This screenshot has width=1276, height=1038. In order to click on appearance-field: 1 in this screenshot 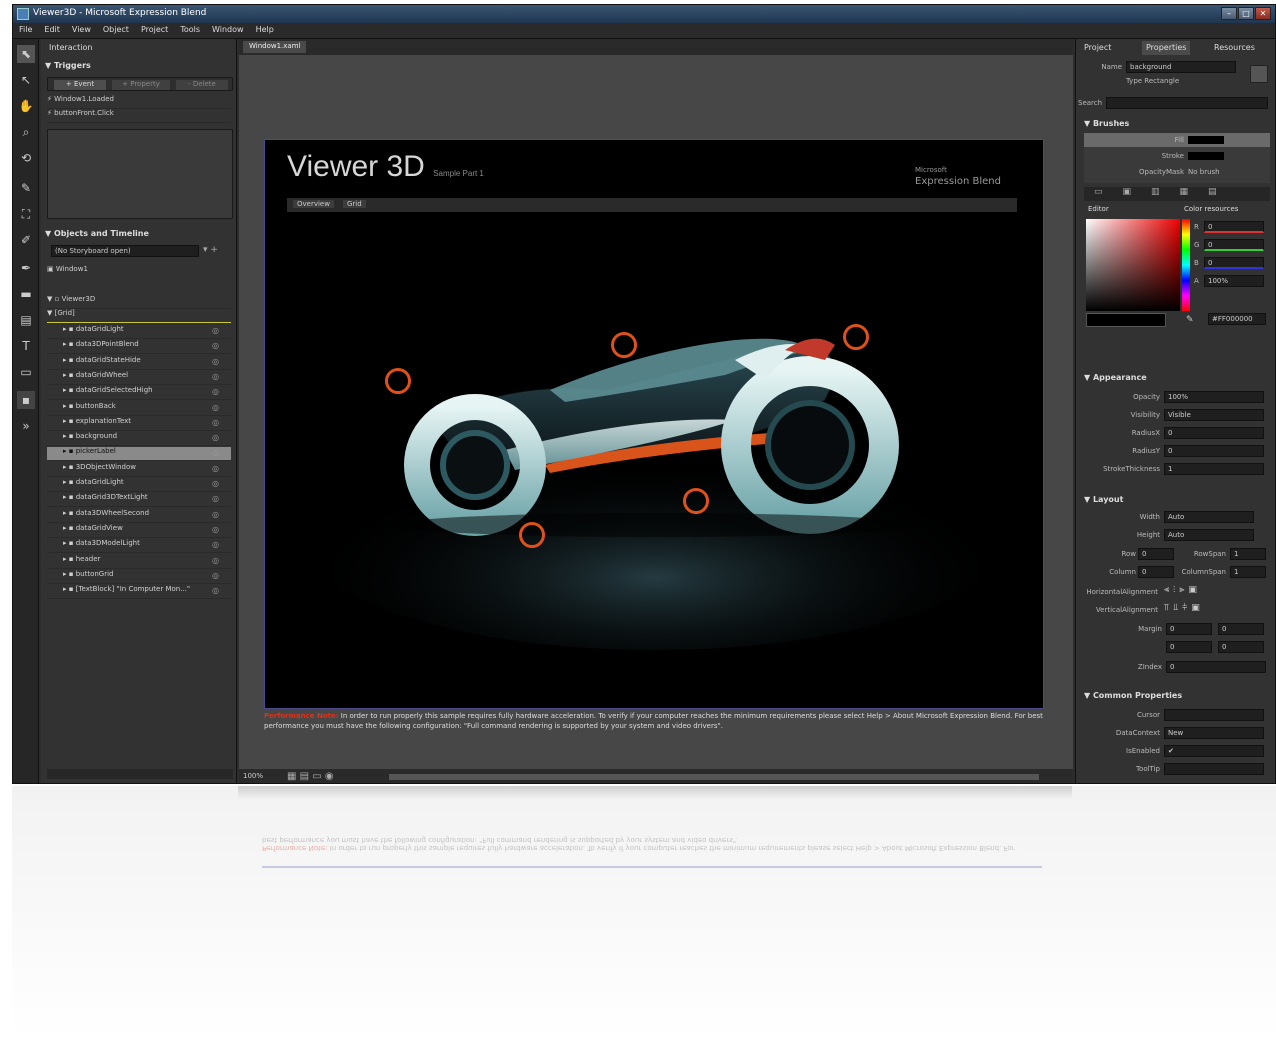, I will do `click(1214, 469)`.